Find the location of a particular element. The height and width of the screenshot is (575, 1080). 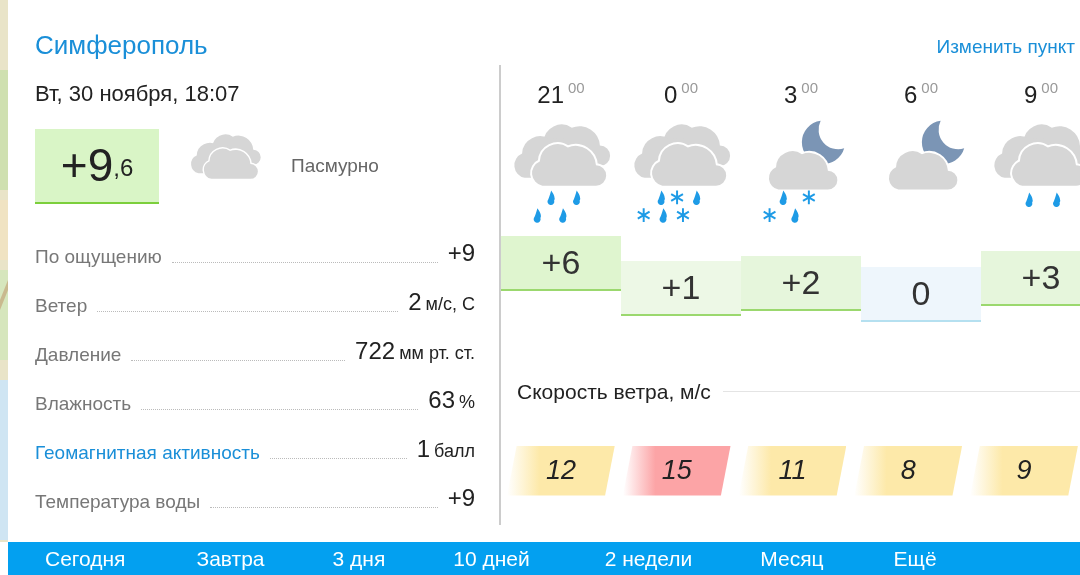

geomagnetic-activity-link: Геомагнитная активность is located at coordinates (147, 452).